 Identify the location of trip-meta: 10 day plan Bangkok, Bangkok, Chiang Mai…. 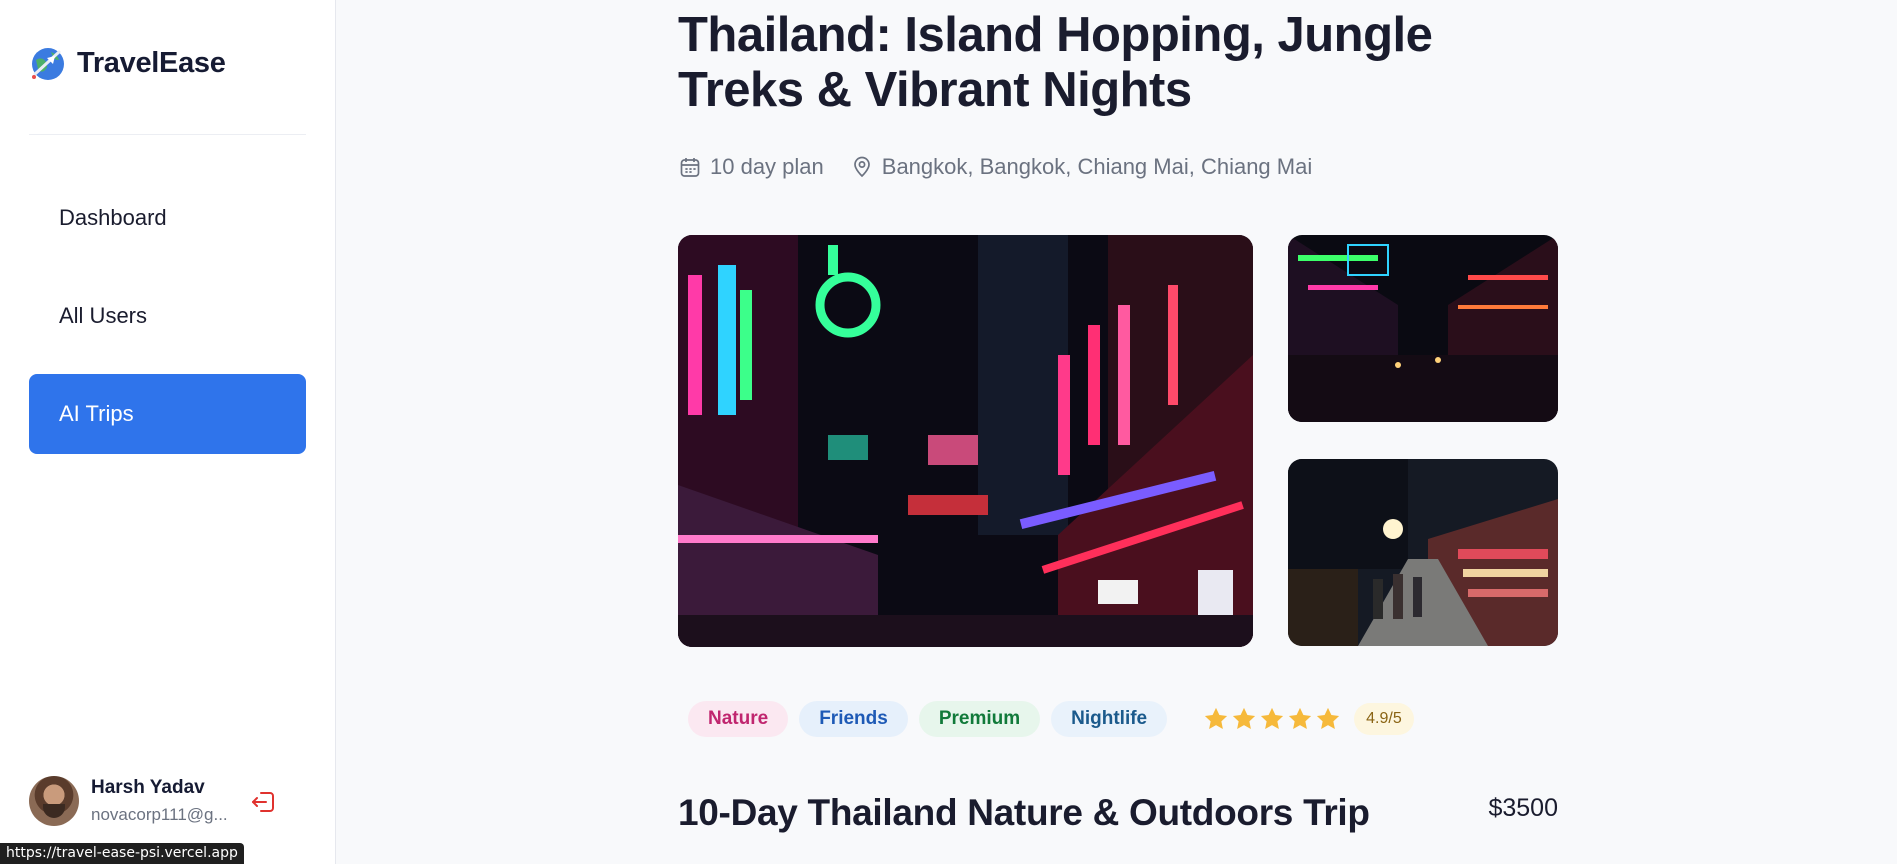
(995, 167).